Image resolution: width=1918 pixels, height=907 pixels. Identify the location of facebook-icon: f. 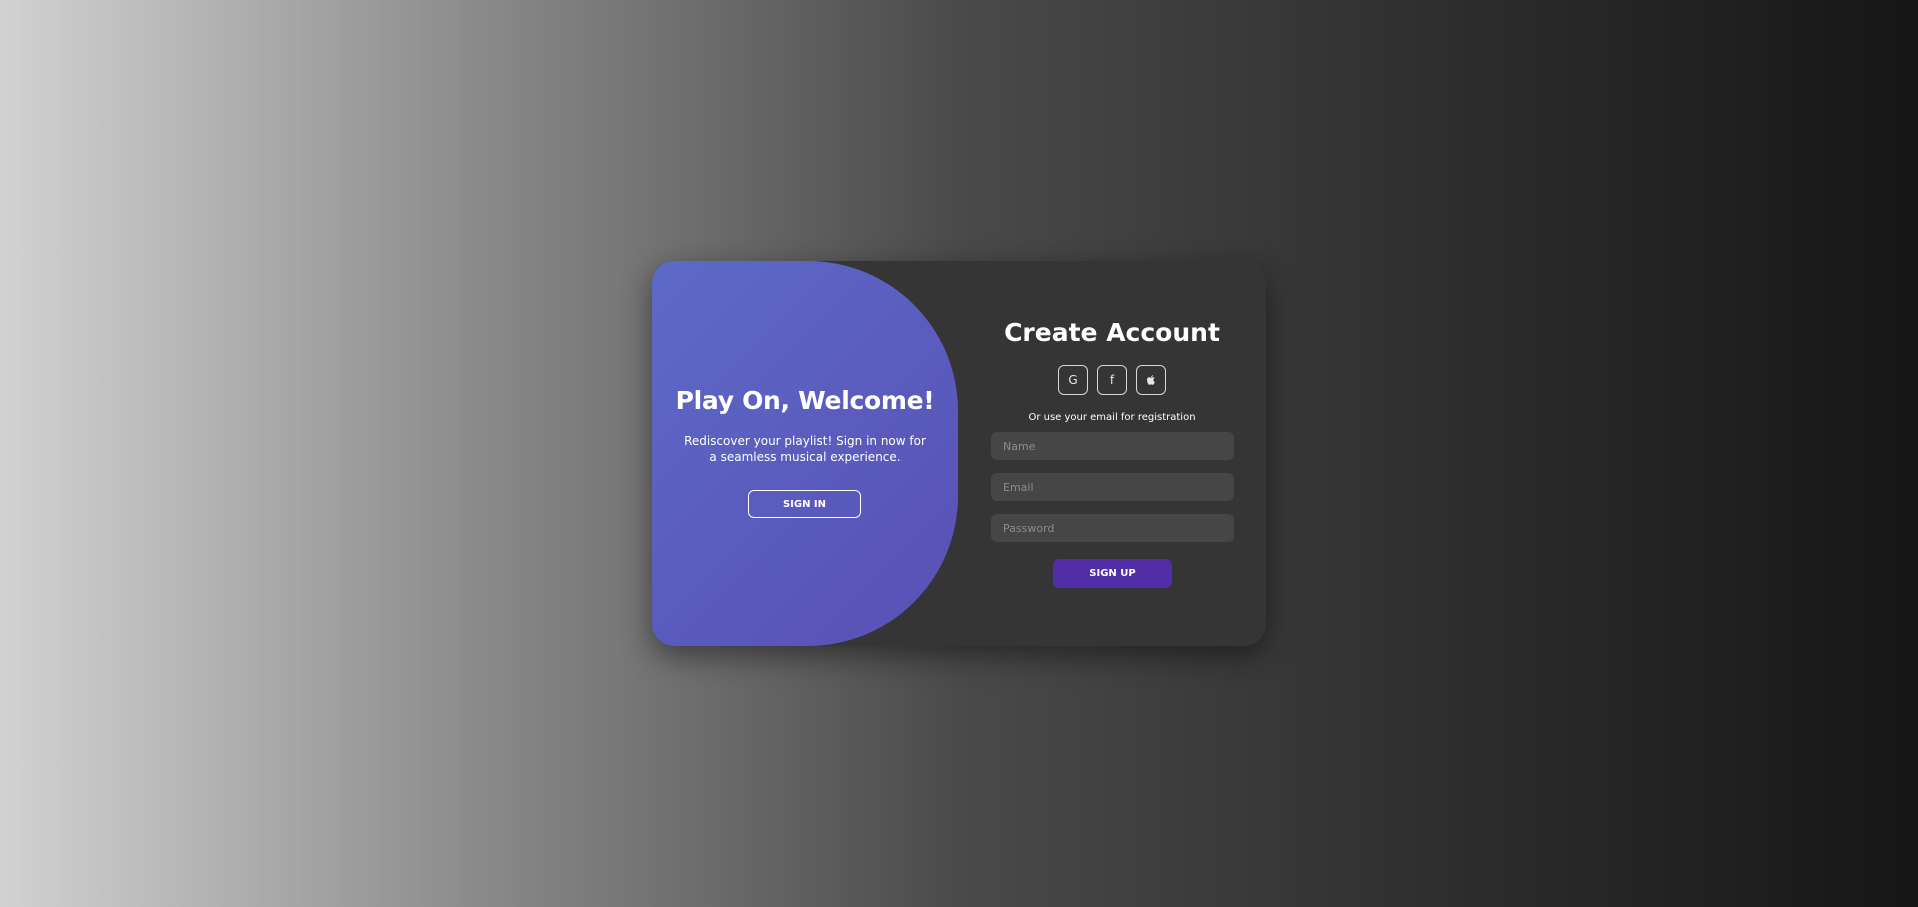
(1112, 380).